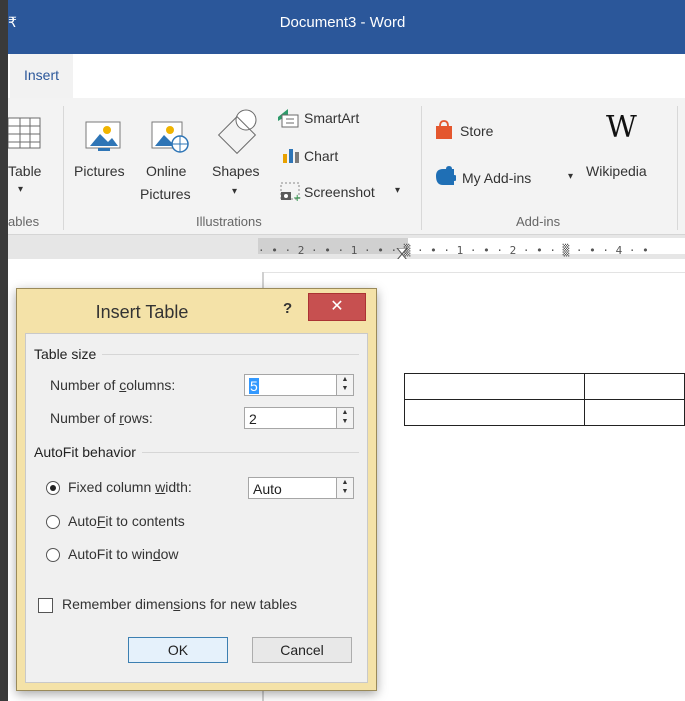 The width and height of the screenshot is (685, 701). What do you see at coordinates (229, 221) in the screenshot?
I see `illustrations-group-label: Illustrations` at bounding box center [229, 221].